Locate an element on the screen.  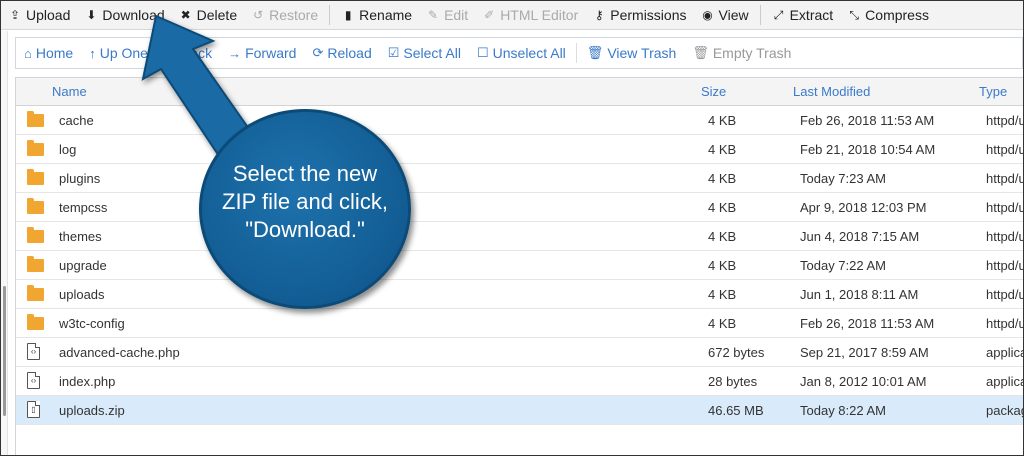
table-row: uploads 4 KB Jun 1, 2018 8:11 AM httpd/u is located at coordinates (519, 294).